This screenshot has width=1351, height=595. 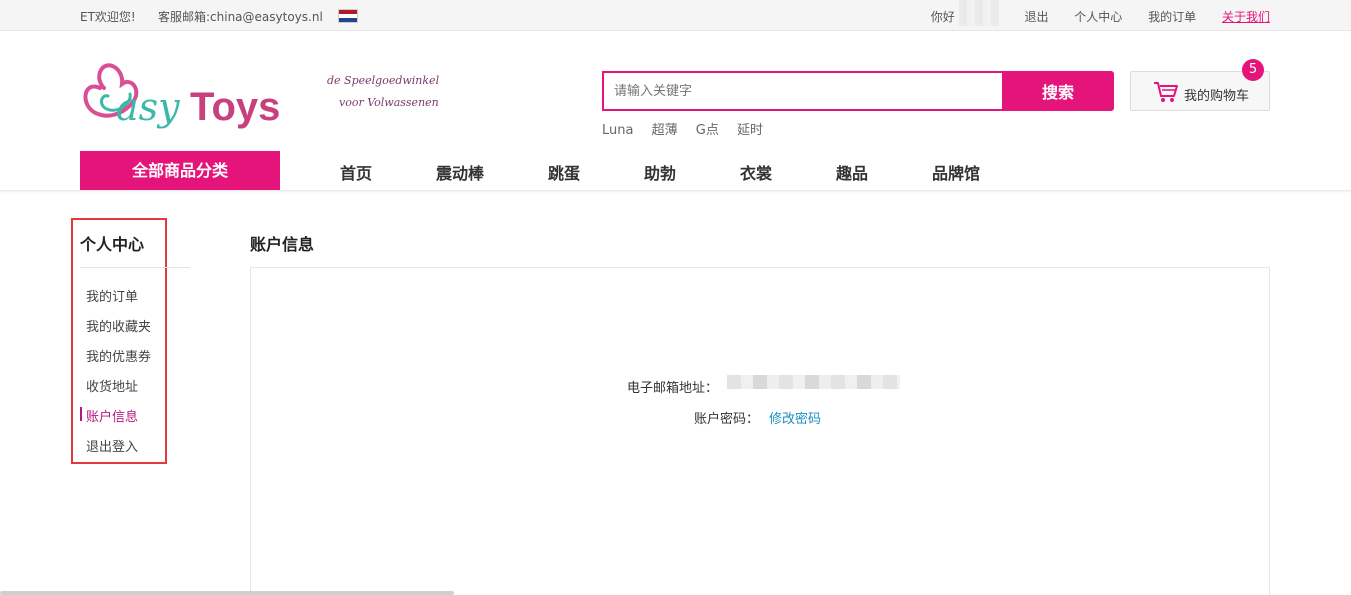 What do you see at coordinates (1253, 70) in the screenshot?
I see `cart-count-badge: 5` at bounding box center [1253, 70].